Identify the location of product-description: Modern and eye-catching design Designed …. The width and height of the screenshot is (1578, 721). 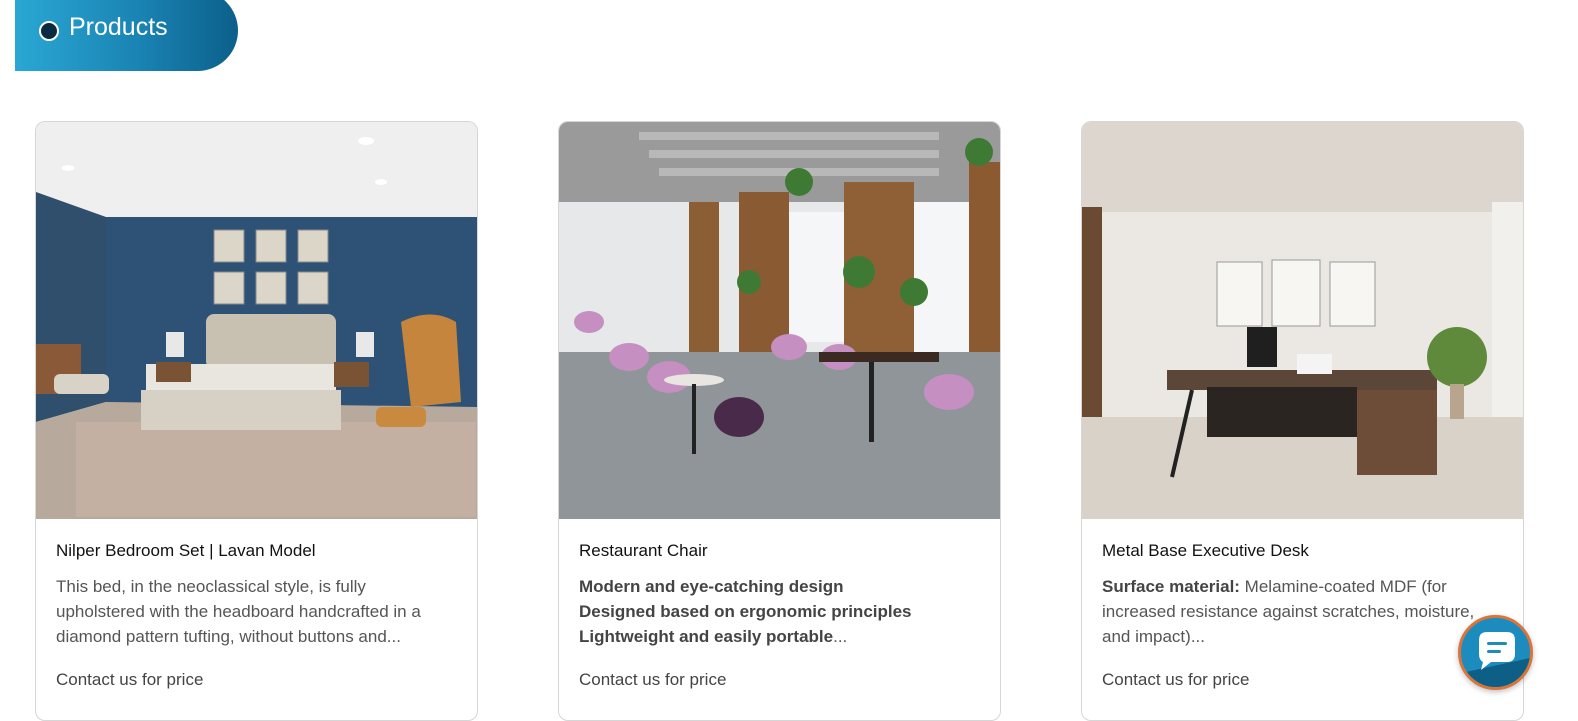
(779, 611).